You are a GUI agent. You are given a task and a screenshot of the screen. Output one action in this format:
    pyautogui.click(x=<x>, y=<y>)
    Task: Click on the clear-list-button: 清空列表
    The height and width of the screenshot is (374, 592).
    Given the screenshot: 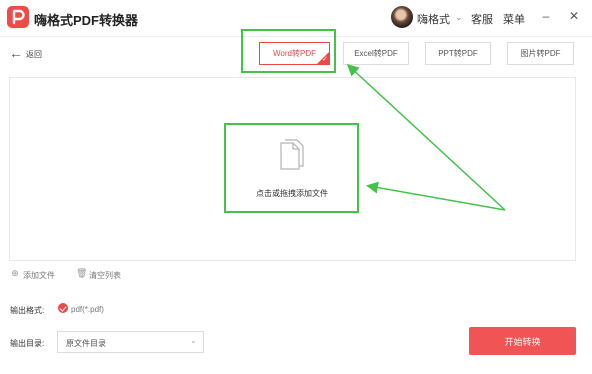 What is the action you would take?
    pyautogui.click(x=105, y=275)
    